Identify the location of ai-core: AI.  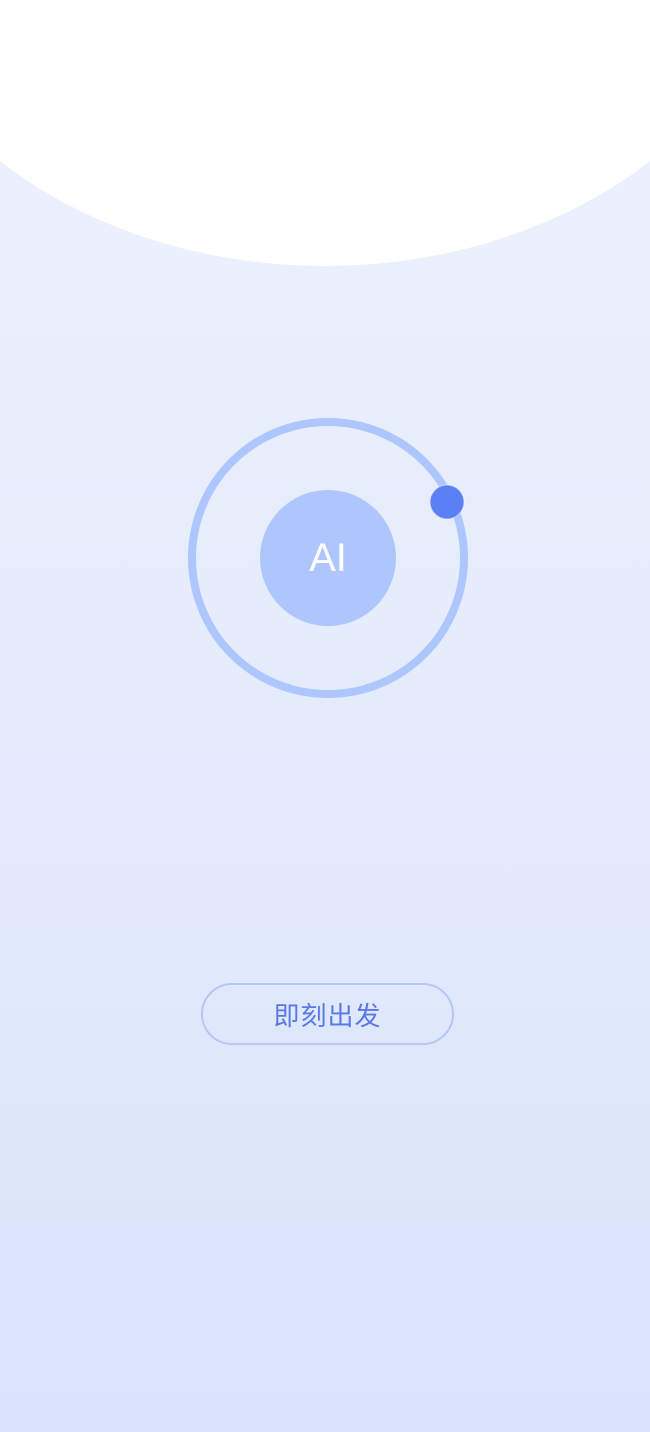
(328, 558).